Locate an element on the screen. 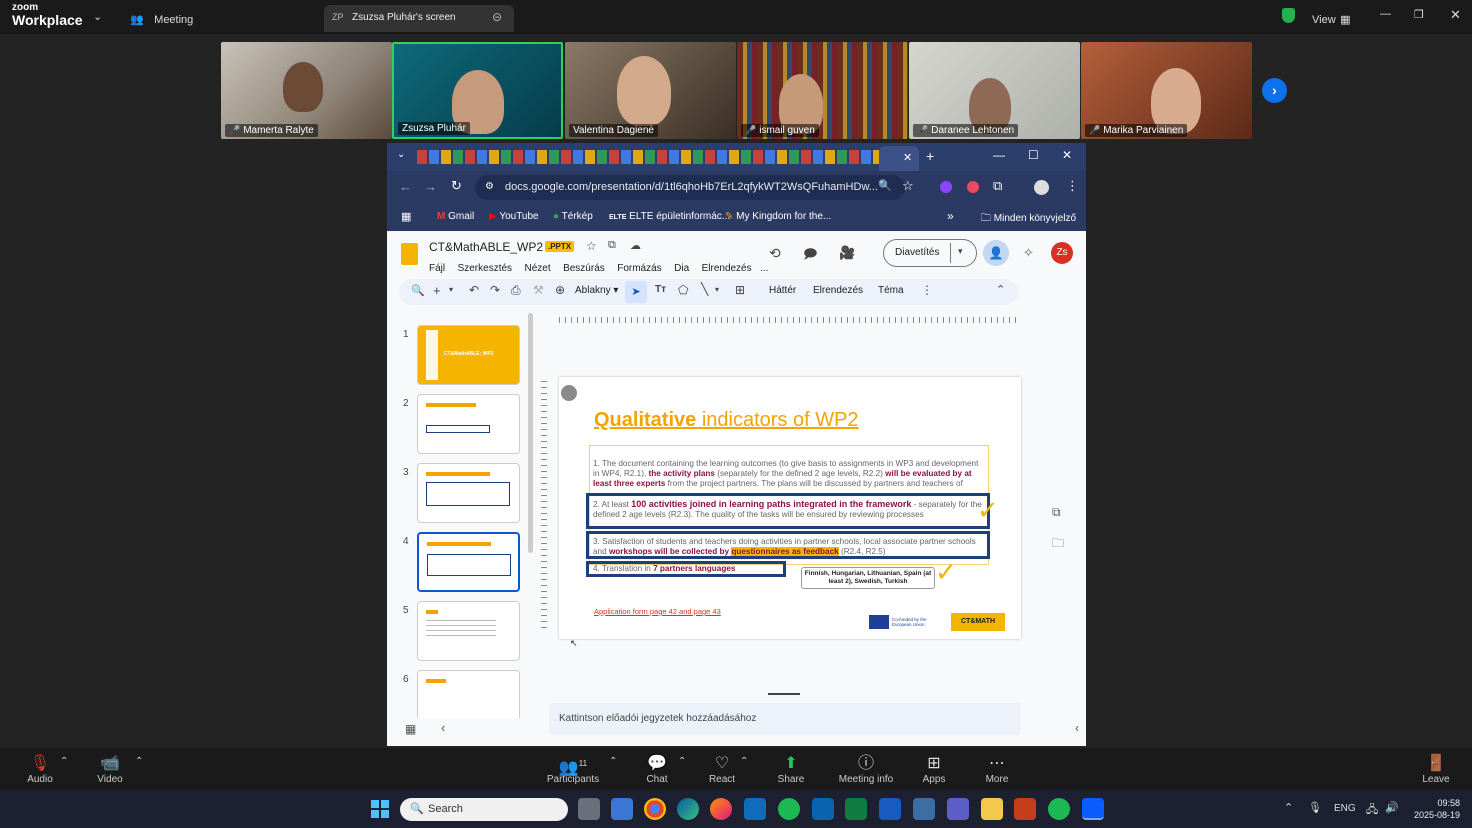  close-tab-icon: ✕ is located at coordinates (907, 157).